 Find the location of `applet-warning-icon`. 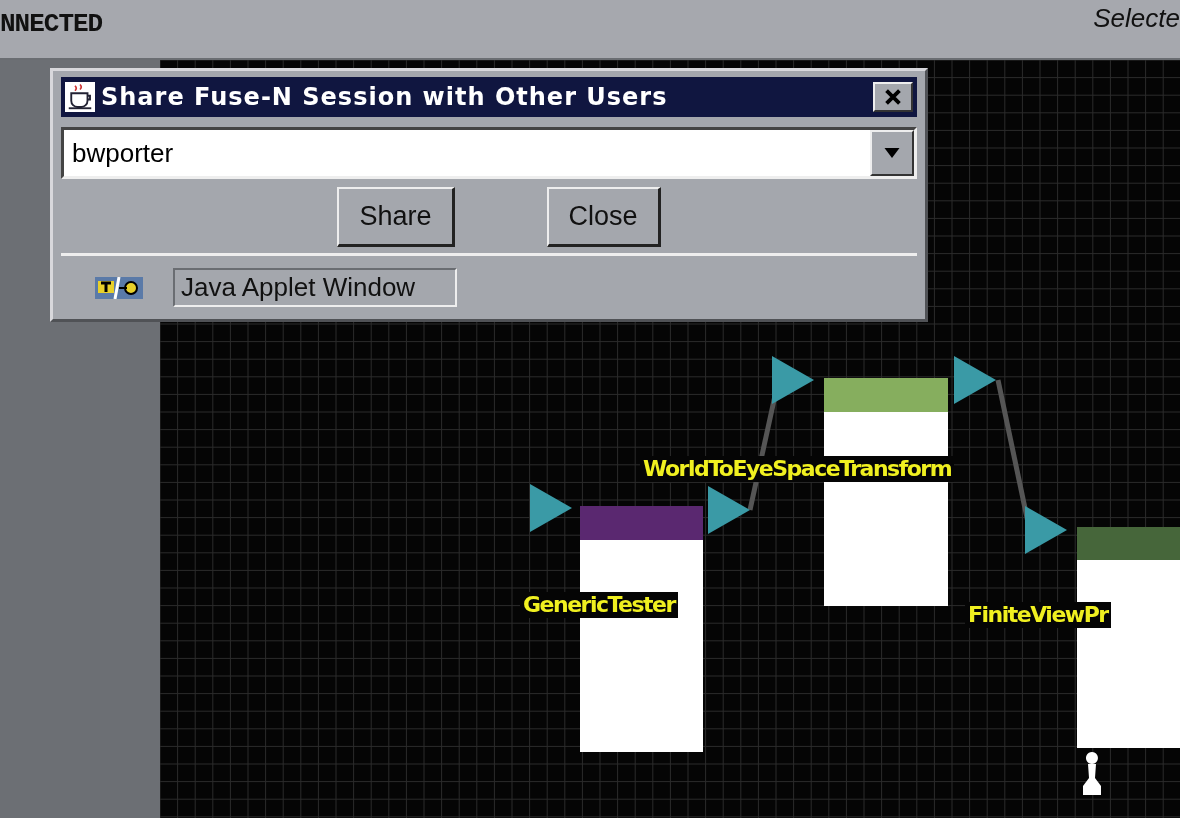

applet-warning-icon is located at coordinates (119, 287).